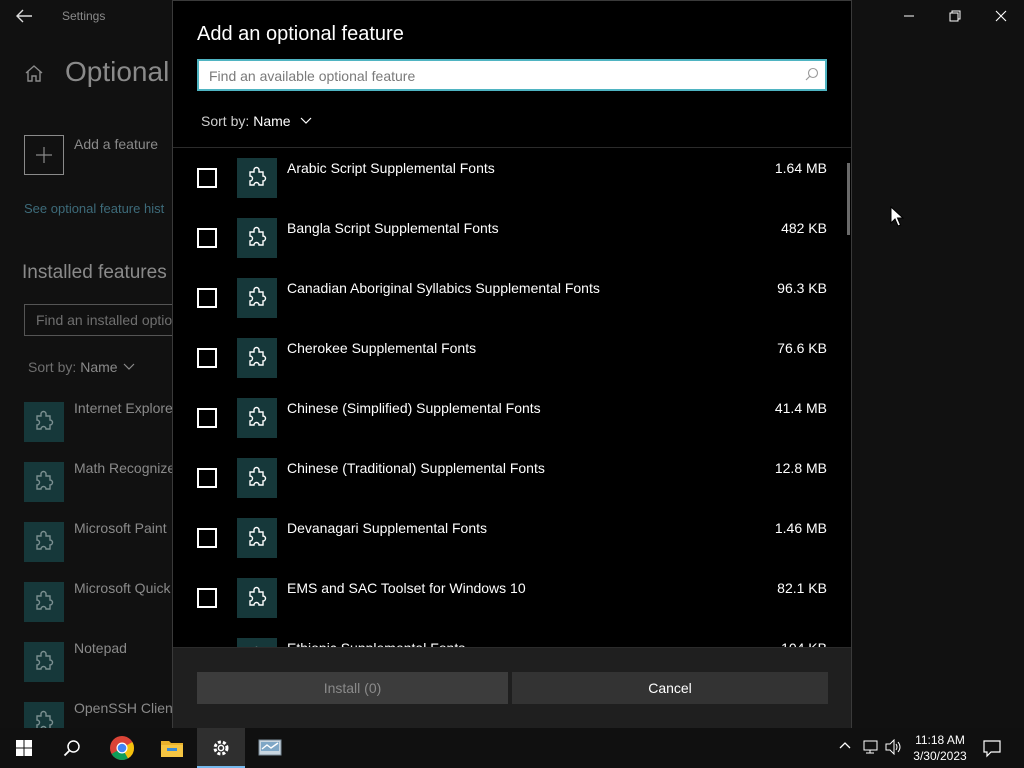  Describe the element at coordinates (104, 481) in the screenshot. I see `installed-feature-item: Math Recognize` at that location.